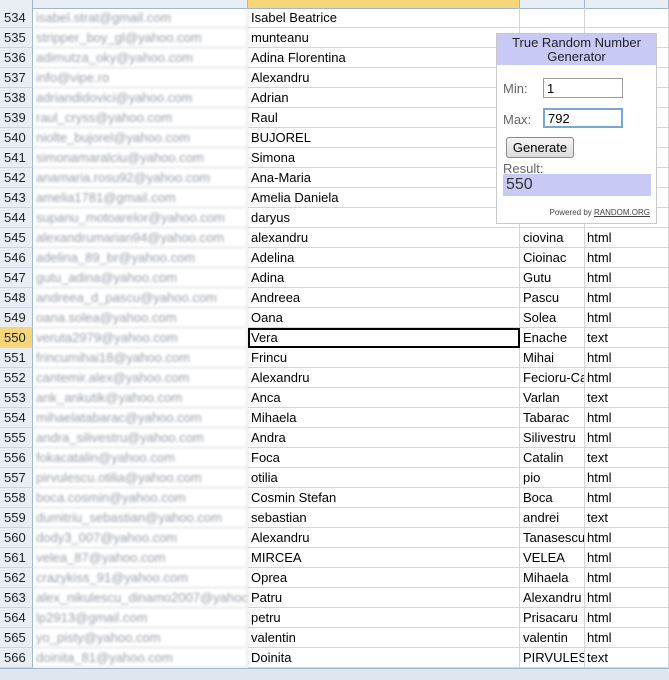 The image size is (669, 680). What do you see at coordinates (384, 398) in the screenshot?
I see `cell-first-name: Anca` at bounding box center [384, 398].